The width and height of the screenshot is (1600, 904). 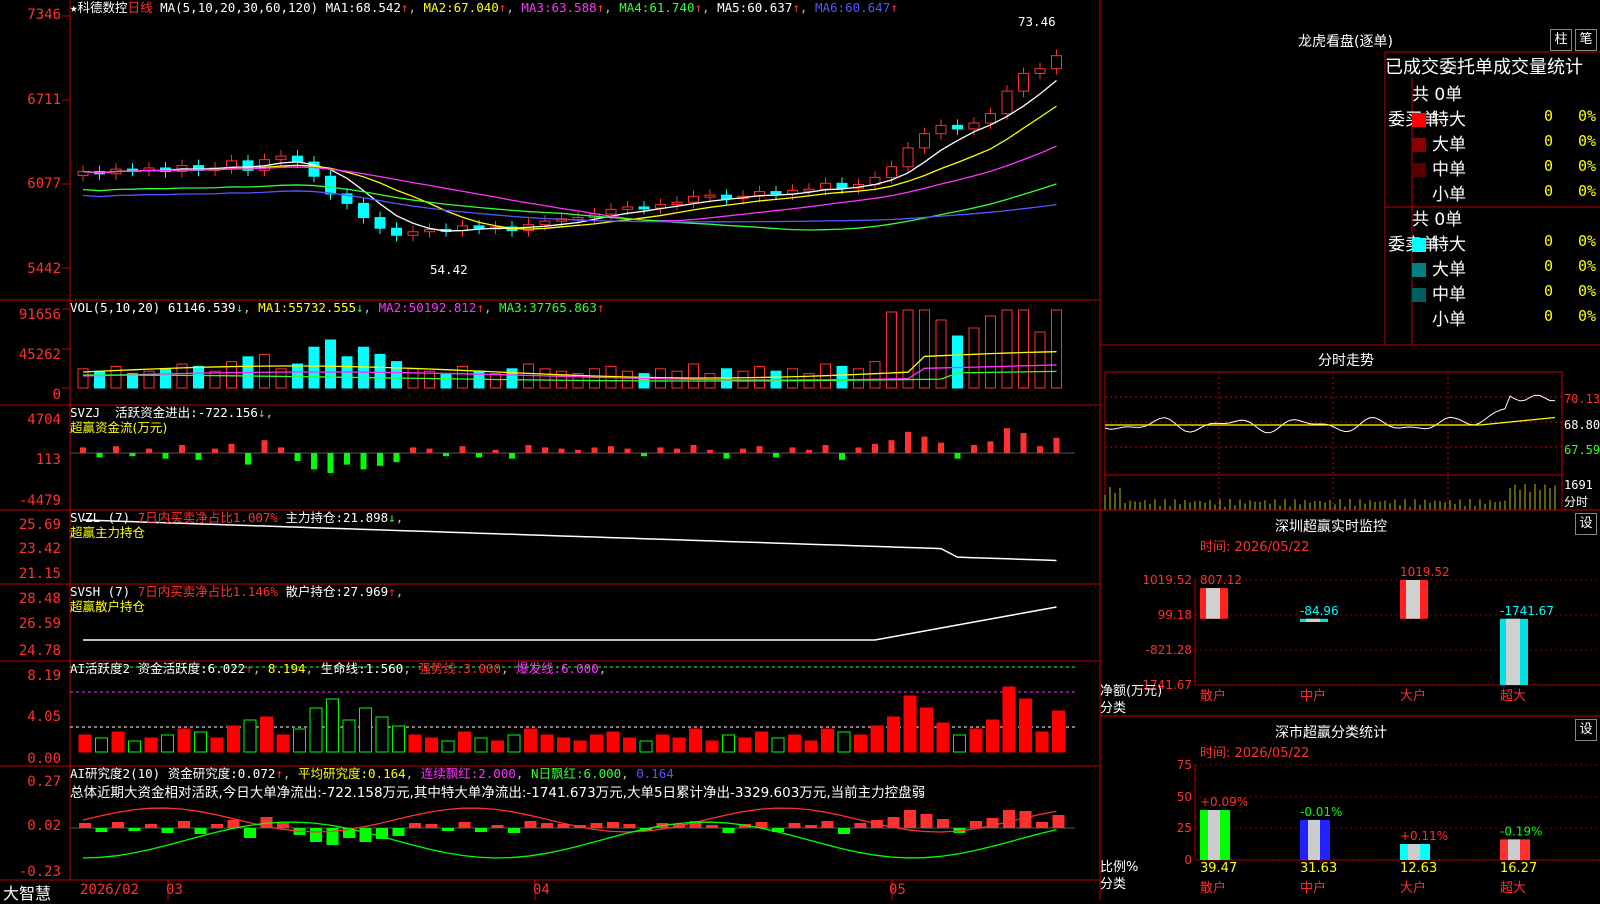 I want to click on ai-life-value: 1.560, so click(x=384, y=668).